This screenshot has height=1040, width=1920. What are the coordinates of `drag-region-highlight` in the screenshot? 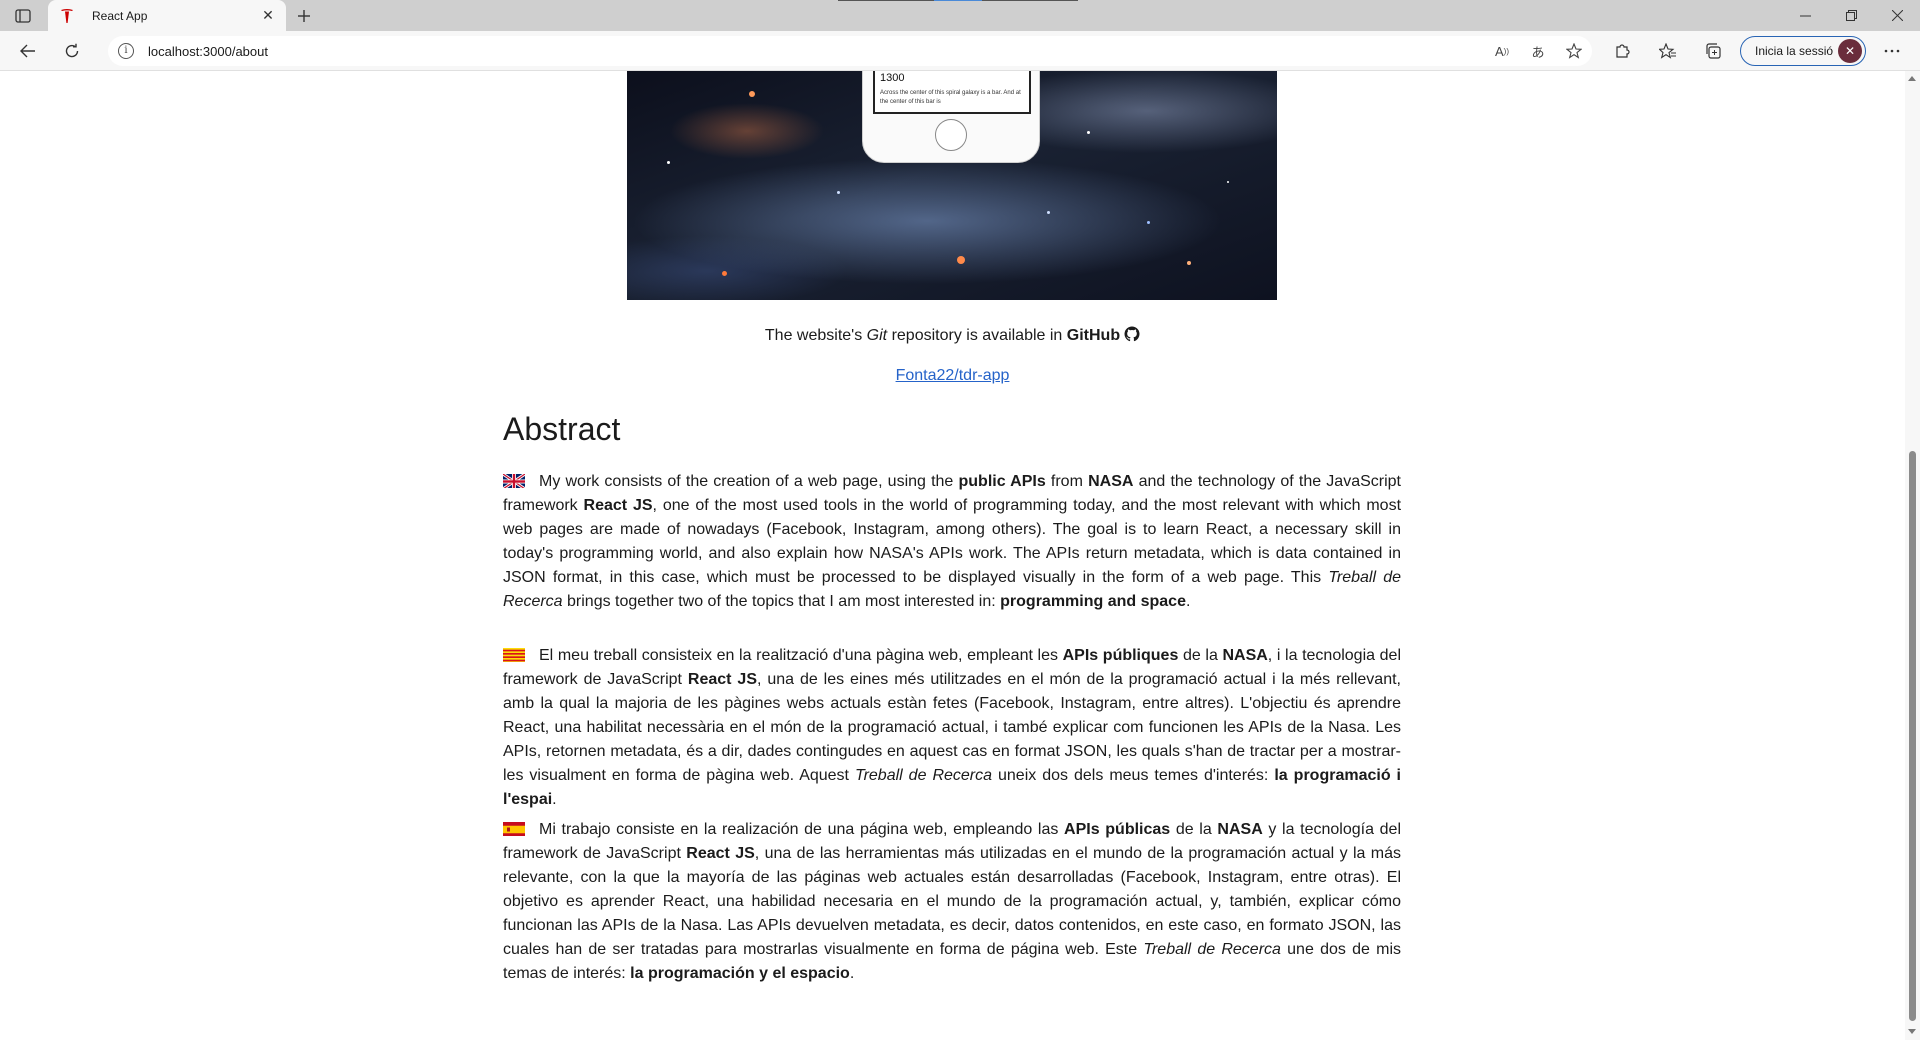 It's located at (958, 0).